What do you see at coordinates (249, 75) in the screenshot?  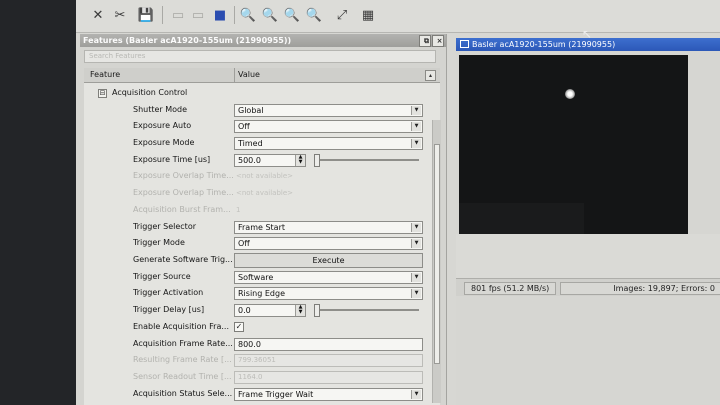 I see `column-header-value: Value` at bounding box center [249, 75].